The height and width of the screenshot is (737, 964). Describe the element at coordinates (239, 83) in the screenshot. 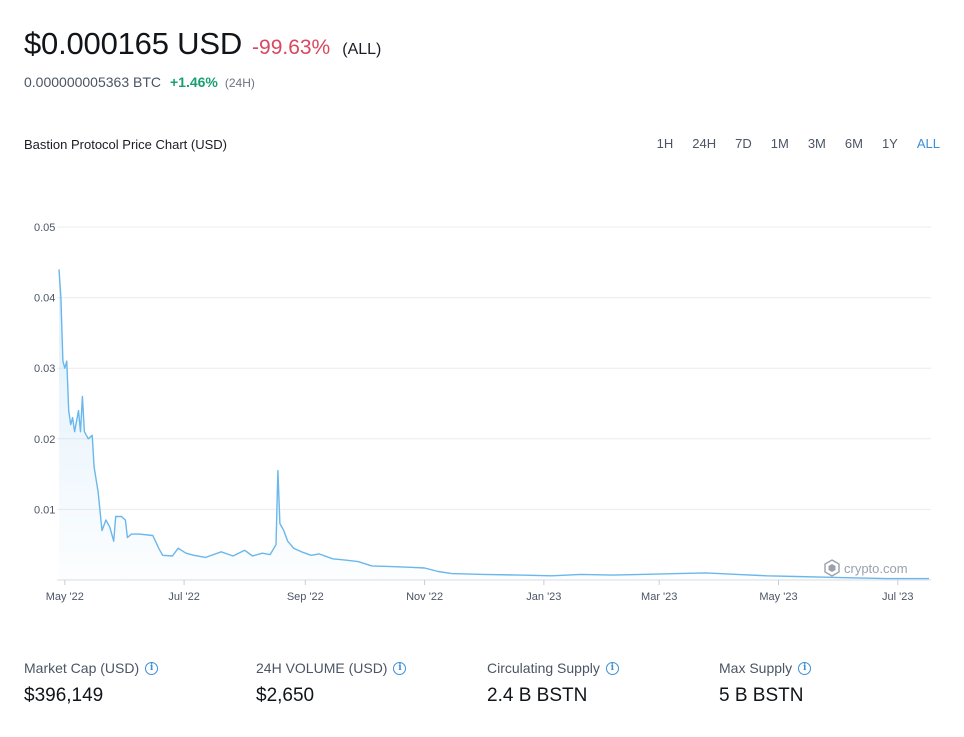

I see `btc-change-period: (24H)` at that location.